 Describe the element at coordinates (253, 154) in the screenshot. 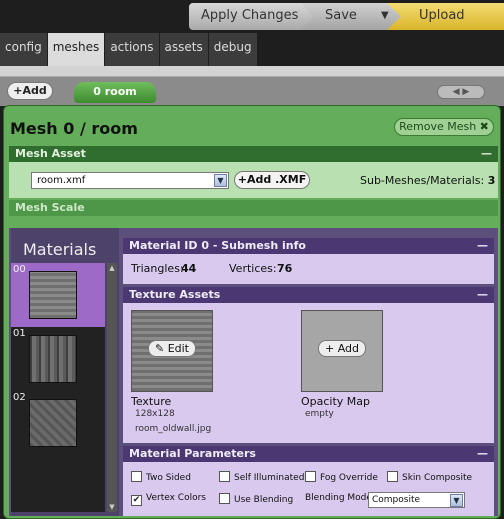

I see `mesh-asset-header: Mesh Asset —` at that location.